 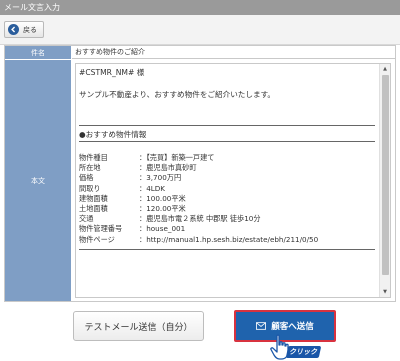 I want to click on window-title: メール文言入力, so click(x=200, y=7).